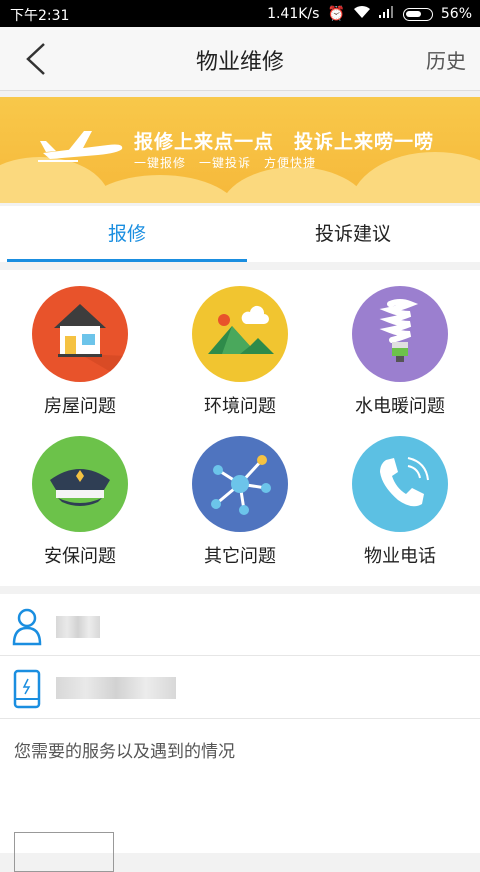  Describe the element at coordinates (27, 689) in the screenshot. I see `mobile-icon` at that location.